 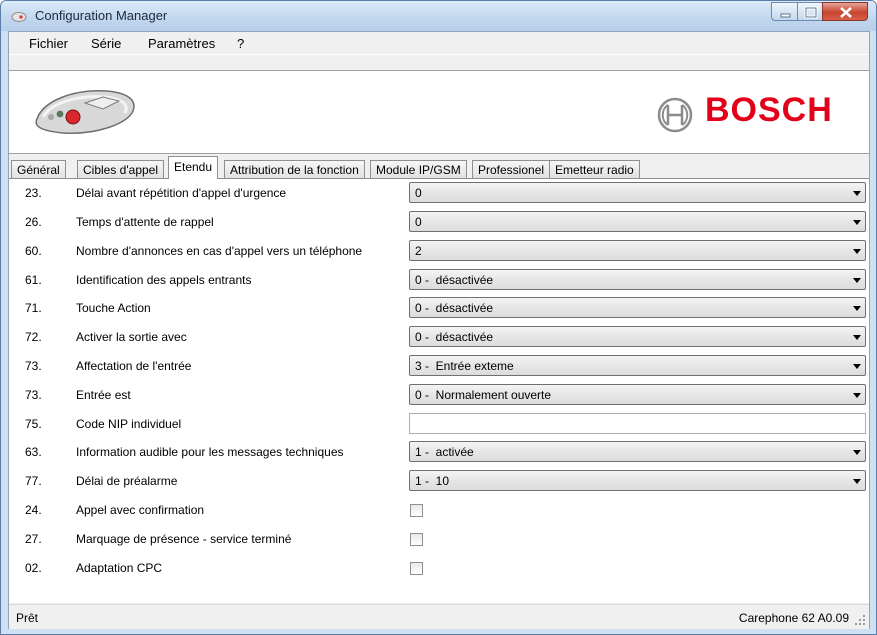 I want to click on row-label: Appel avec confirmation, so click(x=140, y=510).